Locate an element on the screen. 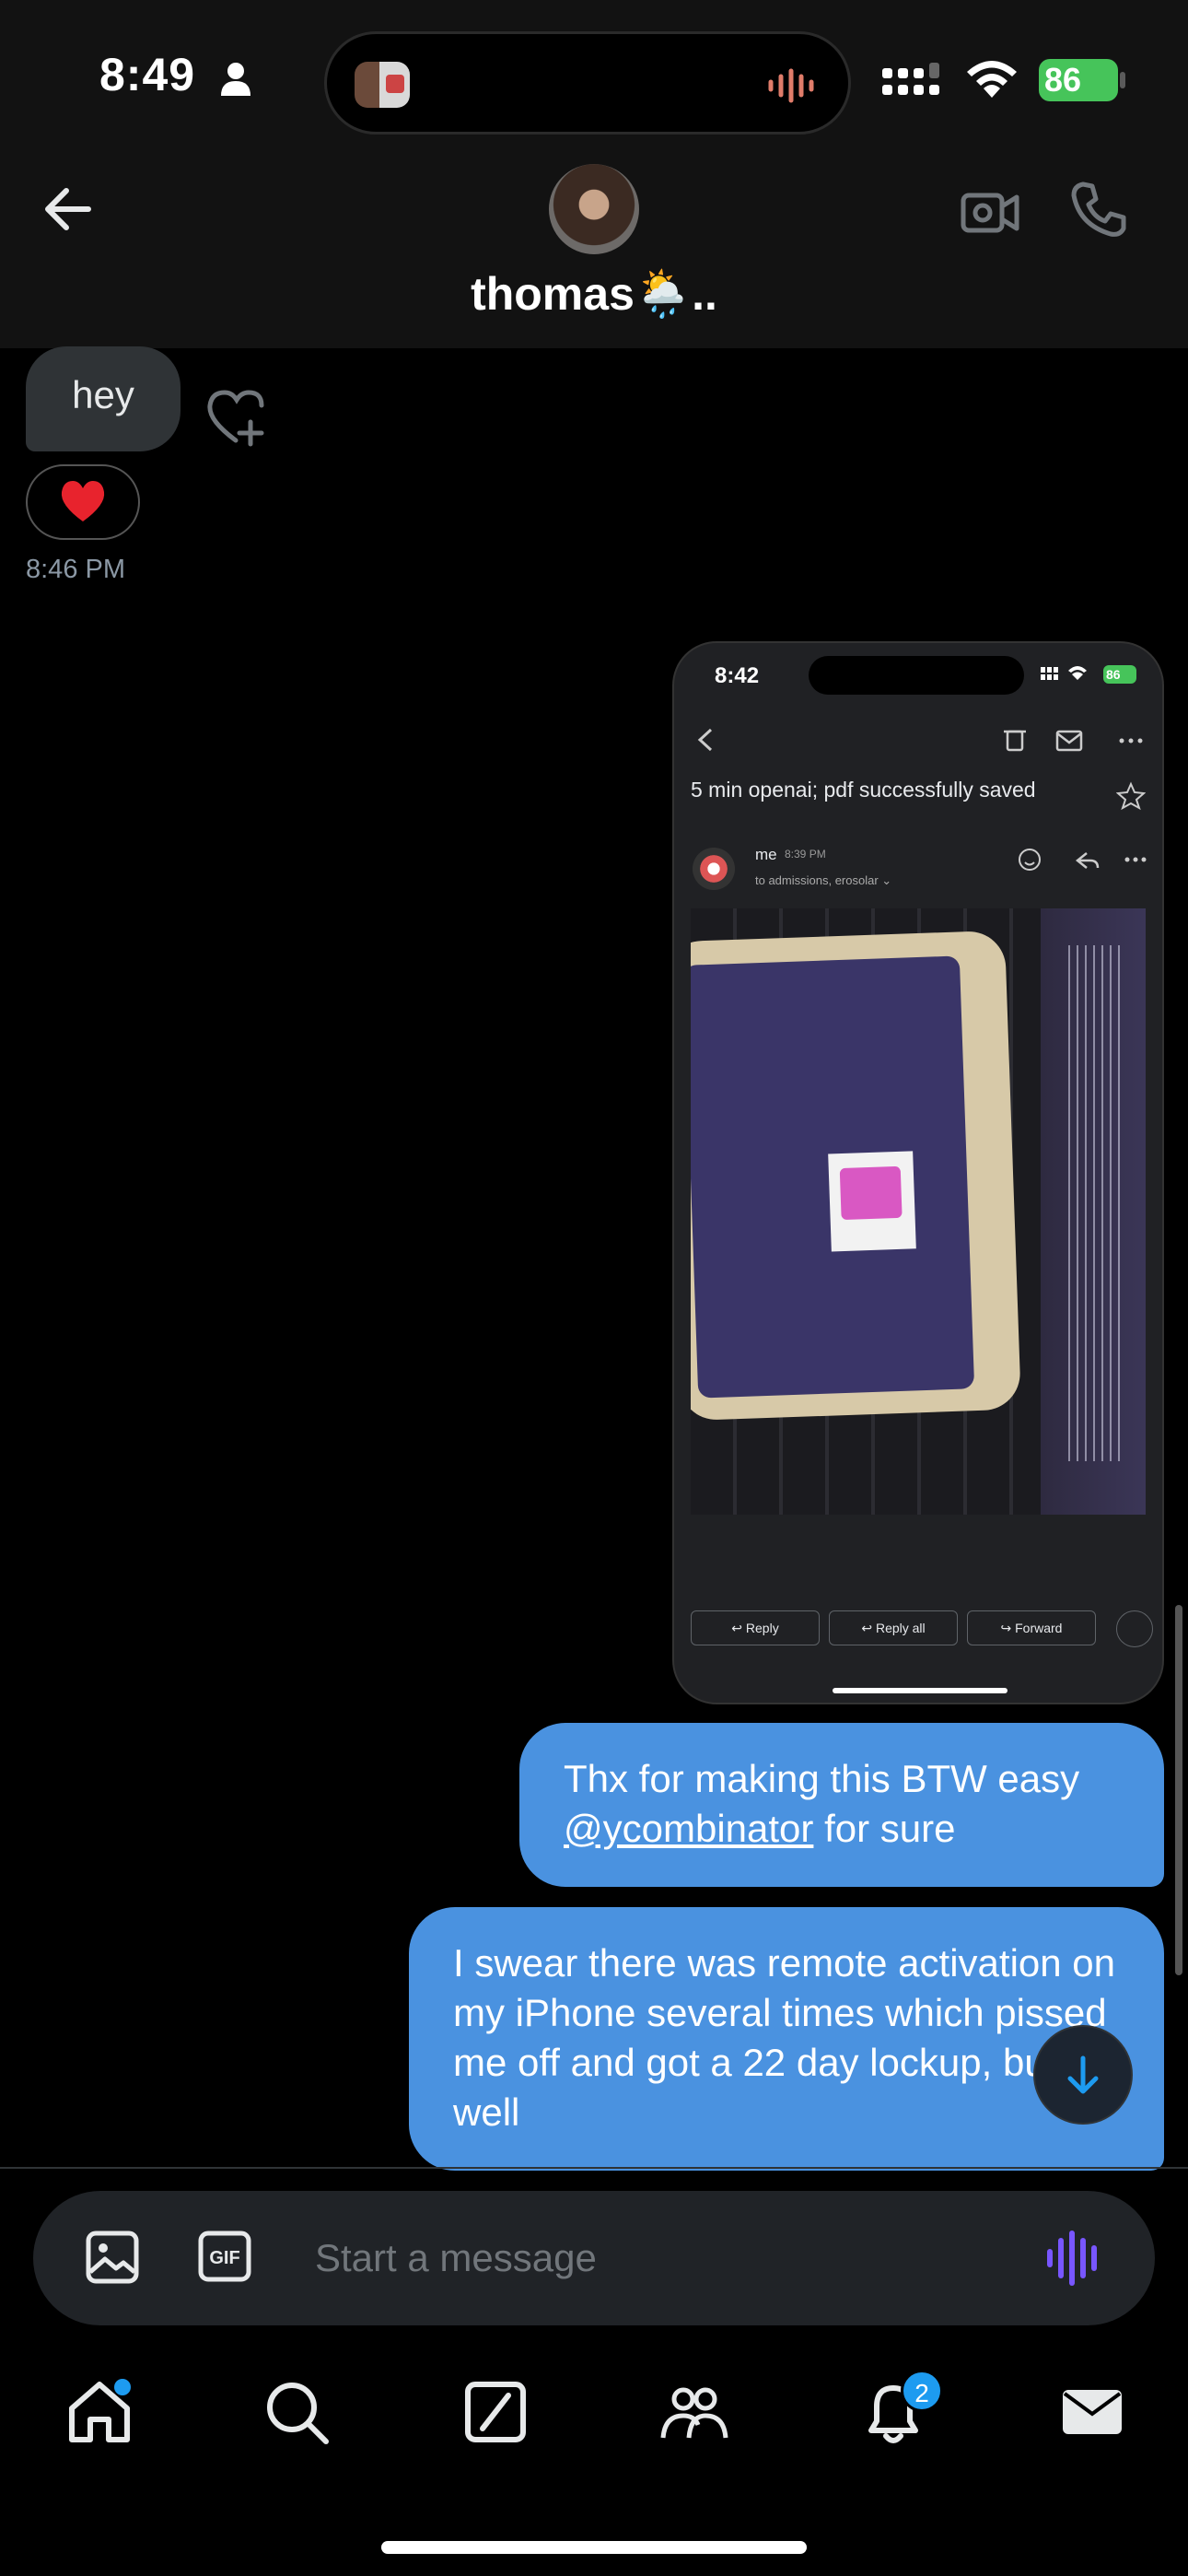 This screenshot has height=2576, width=1188. attachment-home-indicator is located at coordinates (920, 1690).